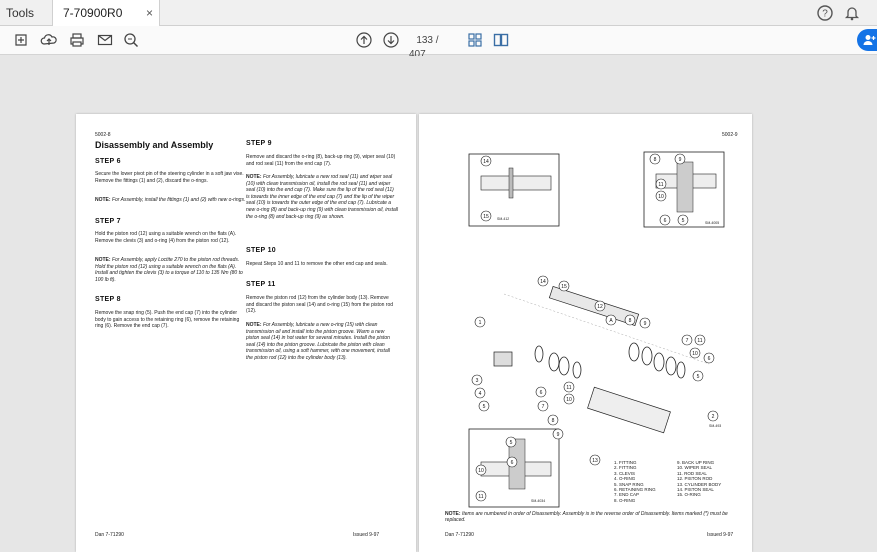 This screenshot has height=552, width=877. What do you see at coordinates (689, 495) in the screenshot?
I see `legend-item: 15. O-RING` at bounding box center [689, 495].